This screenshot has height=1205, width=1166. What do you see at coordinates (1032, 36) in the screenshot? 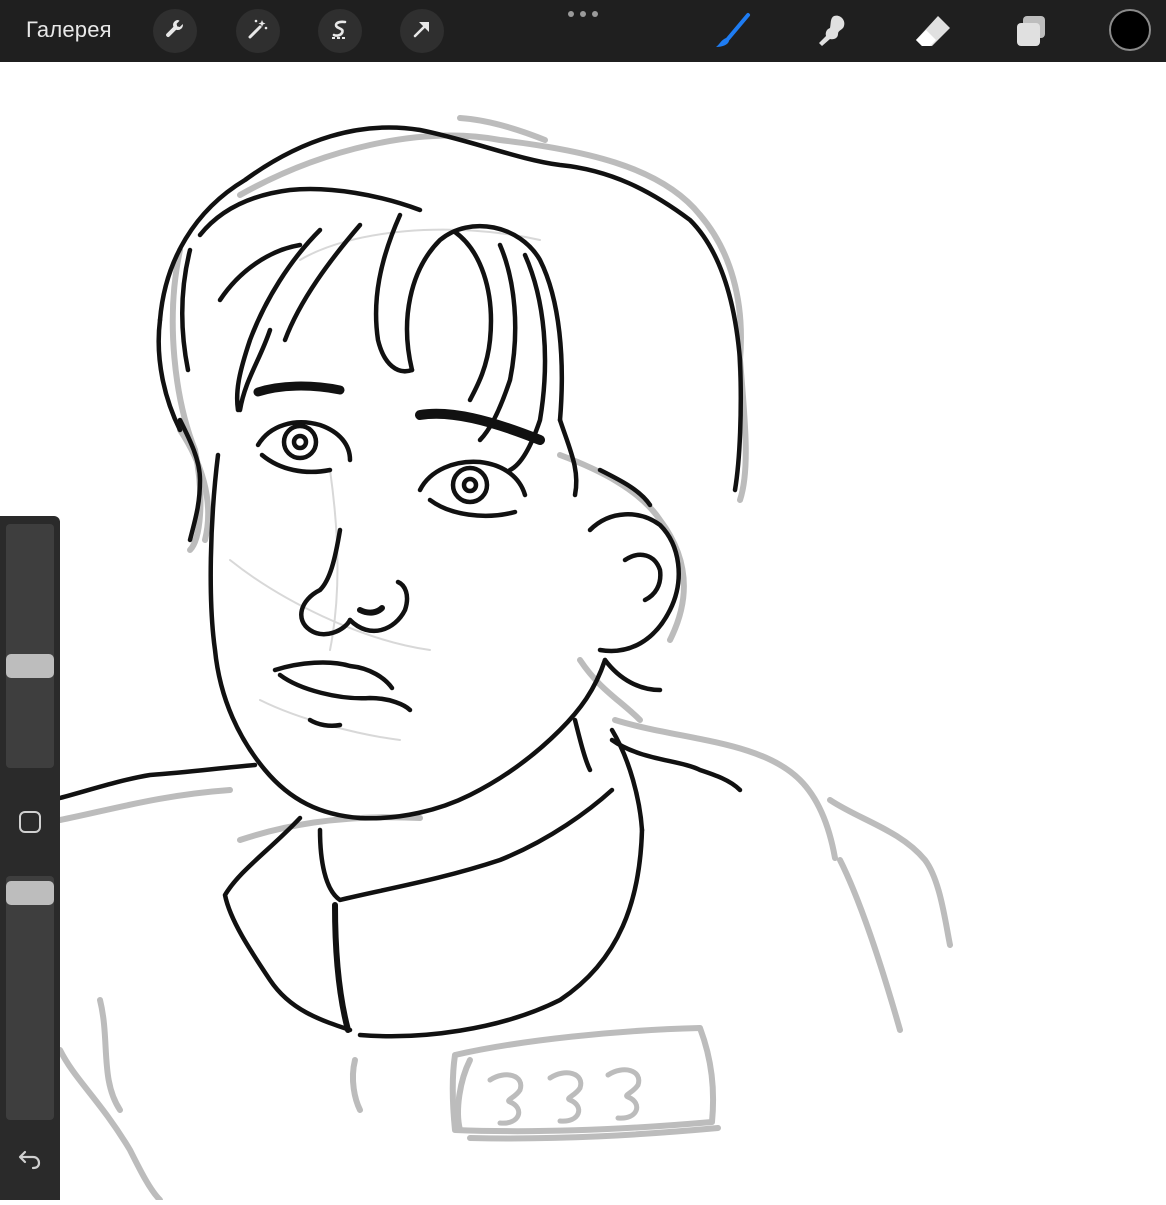
I see `layers-icon` at bounding box center [1032, 36].